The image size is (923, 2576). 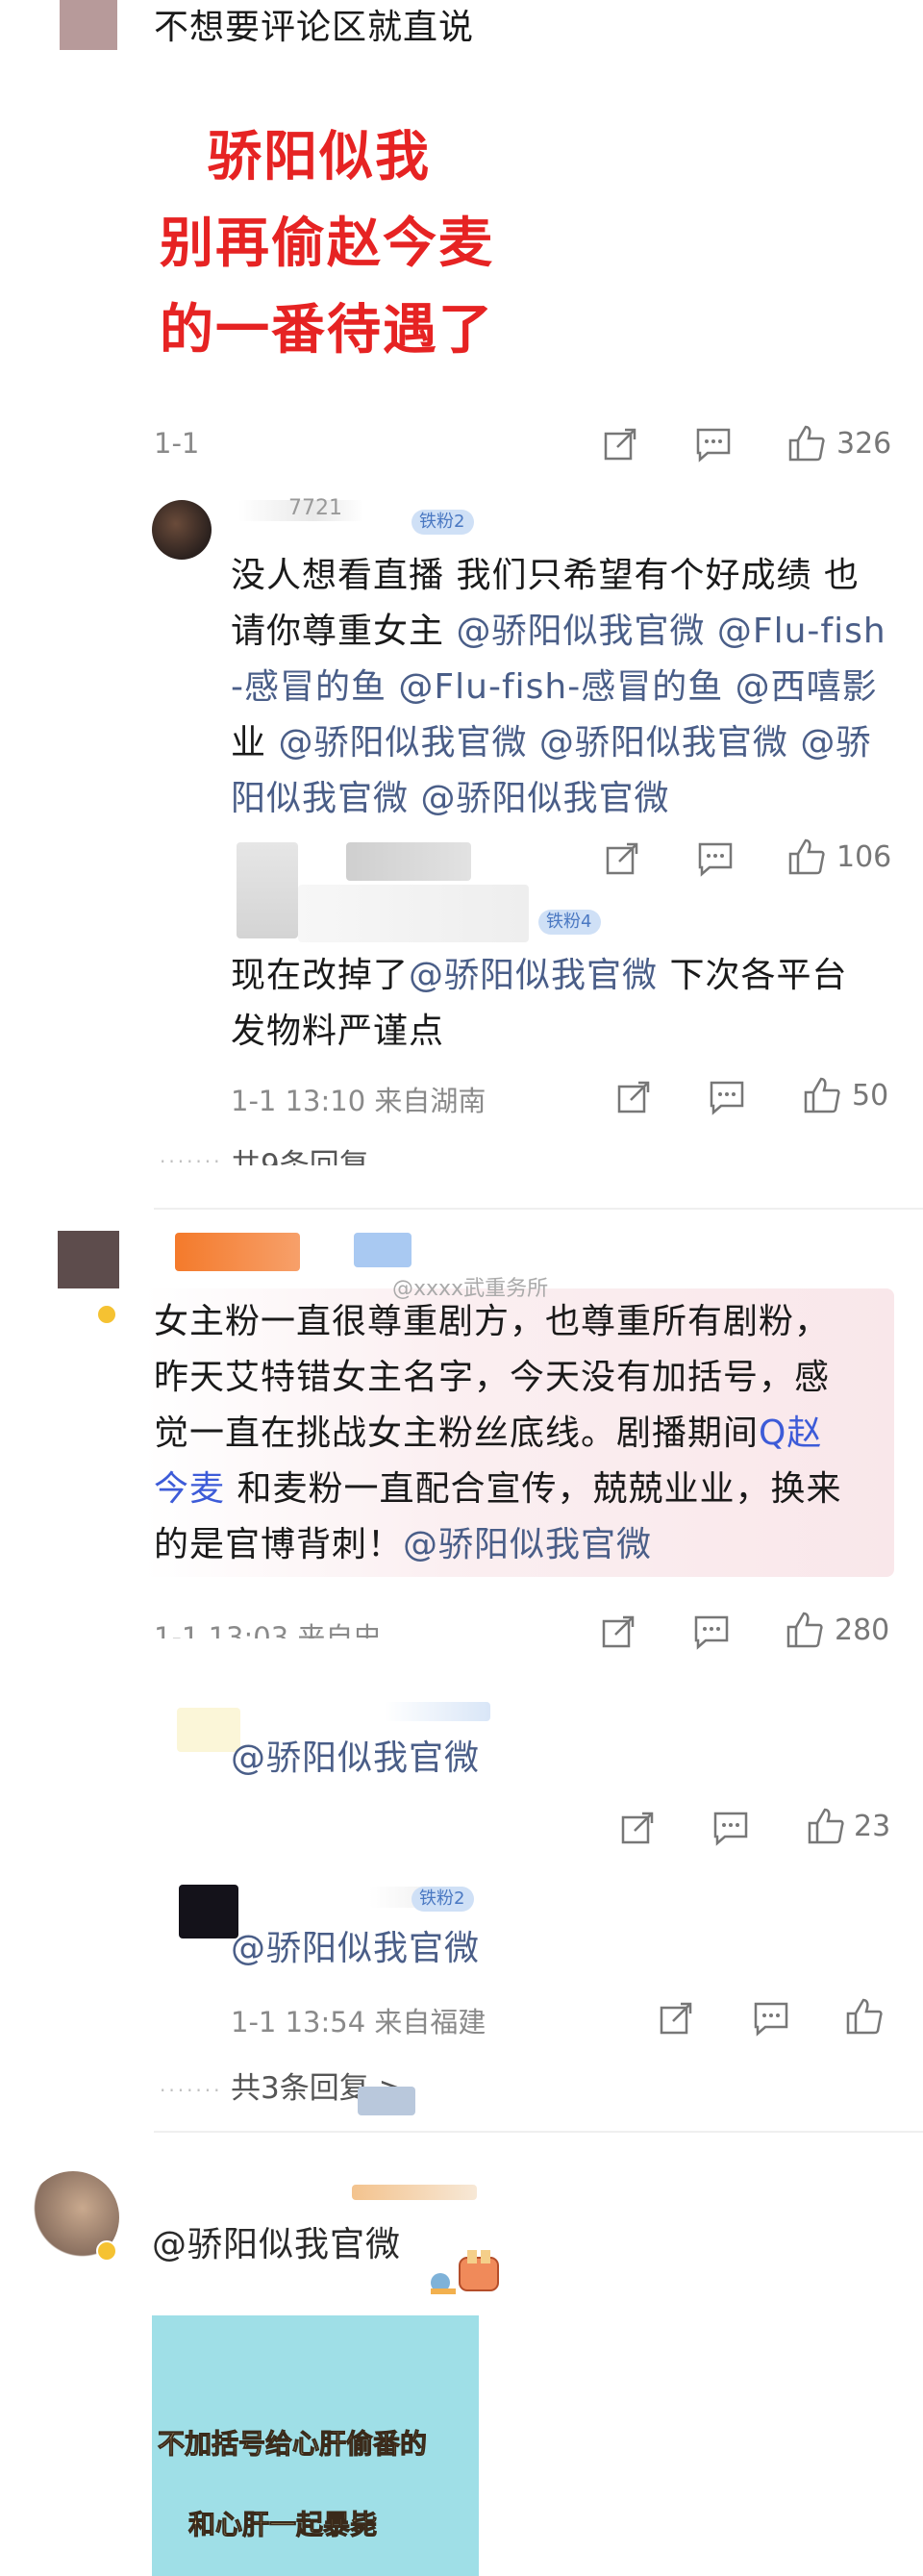 What do you see at coordinates (492, 1377) in the screenshot?
I see `comment-text-line: 昨天艾特错女主名字，今天没有加括号，感` at bounding box center [492, 1377].